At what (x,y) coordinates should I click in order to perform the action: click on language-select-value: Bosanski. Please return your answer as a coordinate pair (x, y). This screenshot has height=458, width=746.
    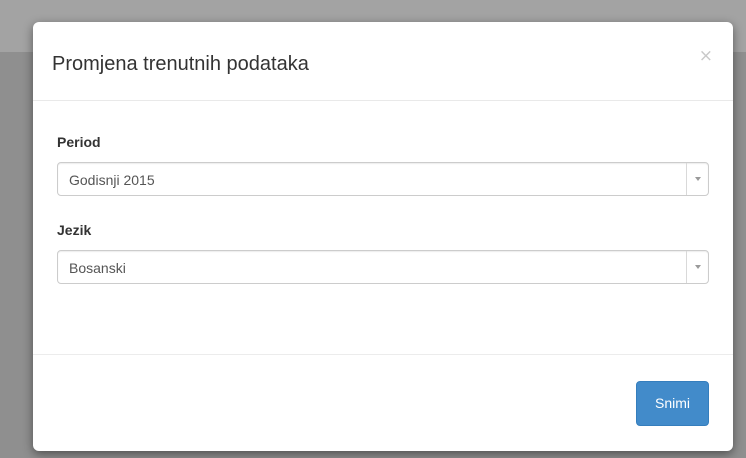
    Looking at the image, I should click on (97, 268).